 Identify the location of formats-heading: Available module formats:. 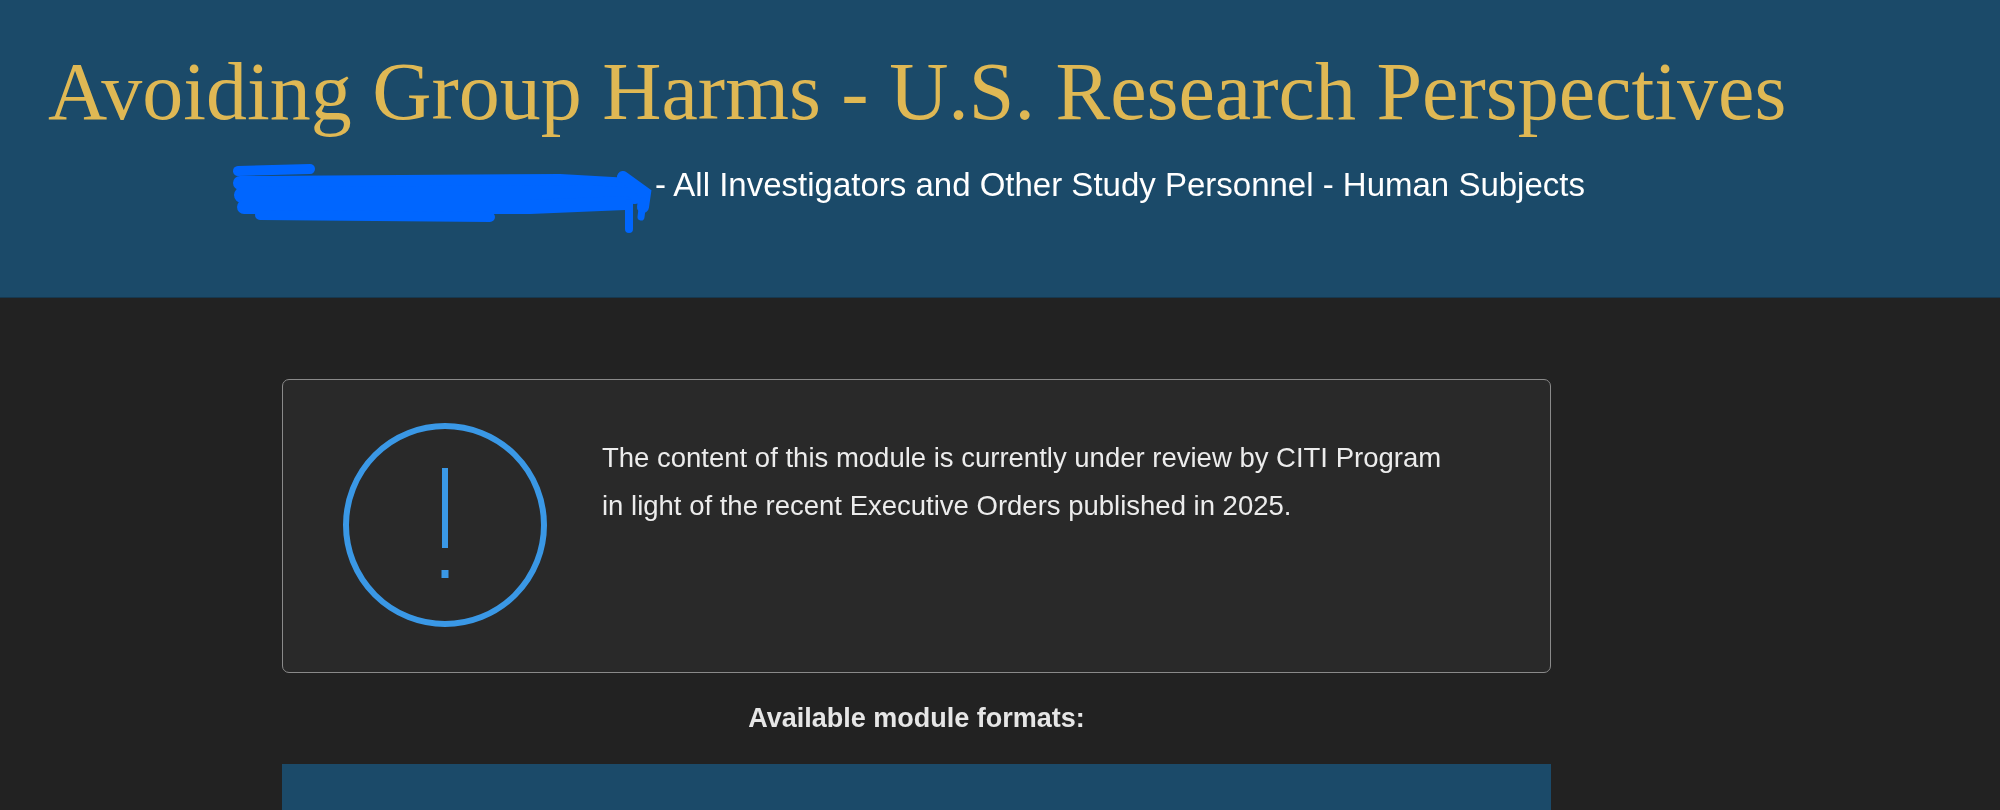
(916, 718).